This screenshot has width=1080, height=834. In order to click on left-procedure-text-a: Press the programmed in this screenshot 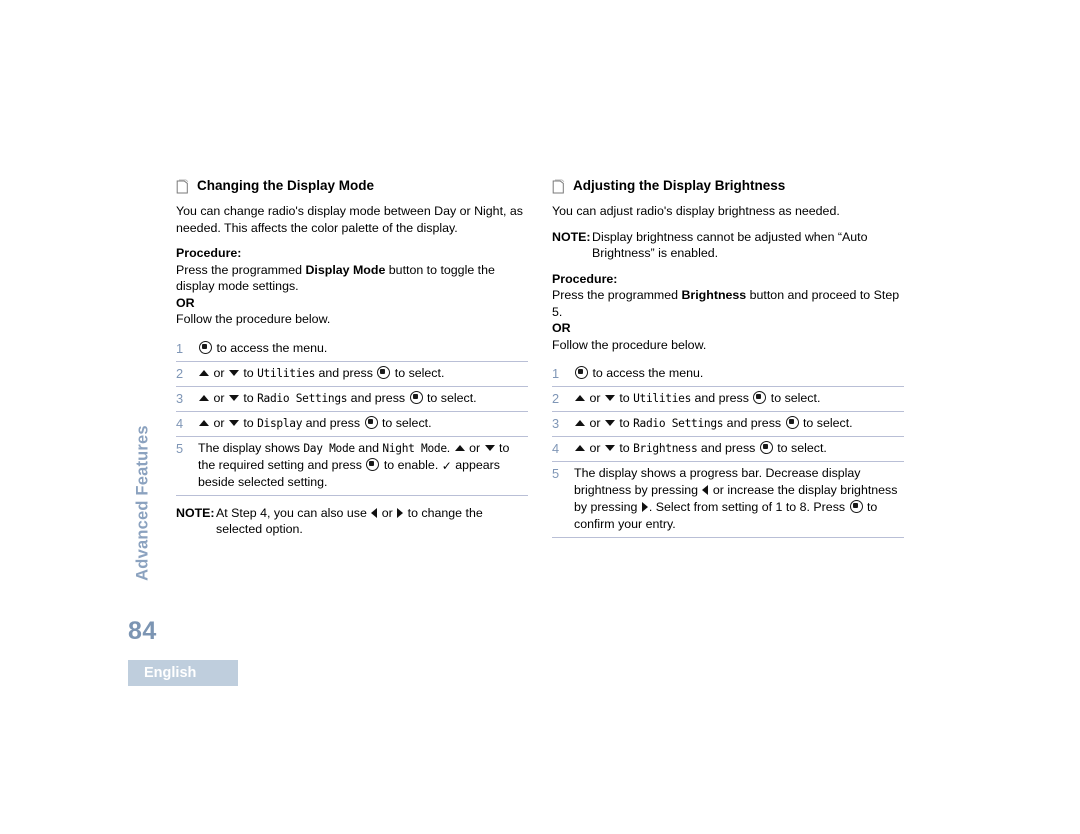, I will do `click(241, 269)`.